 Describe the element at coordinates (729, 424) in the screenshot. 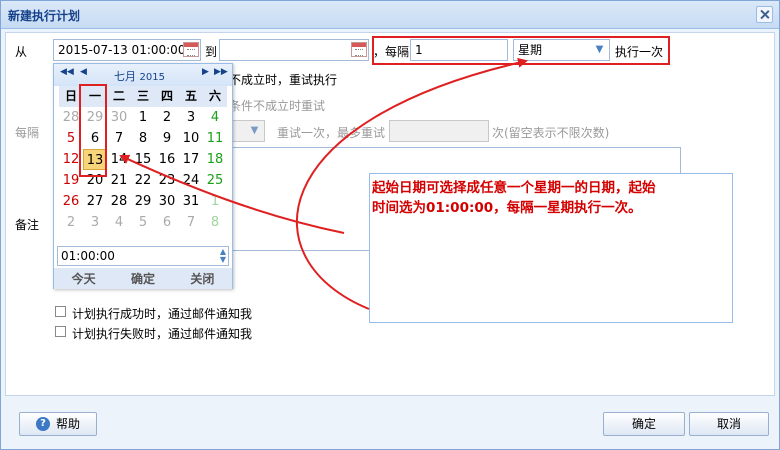

I see `cancel-button: 取消` at that location.